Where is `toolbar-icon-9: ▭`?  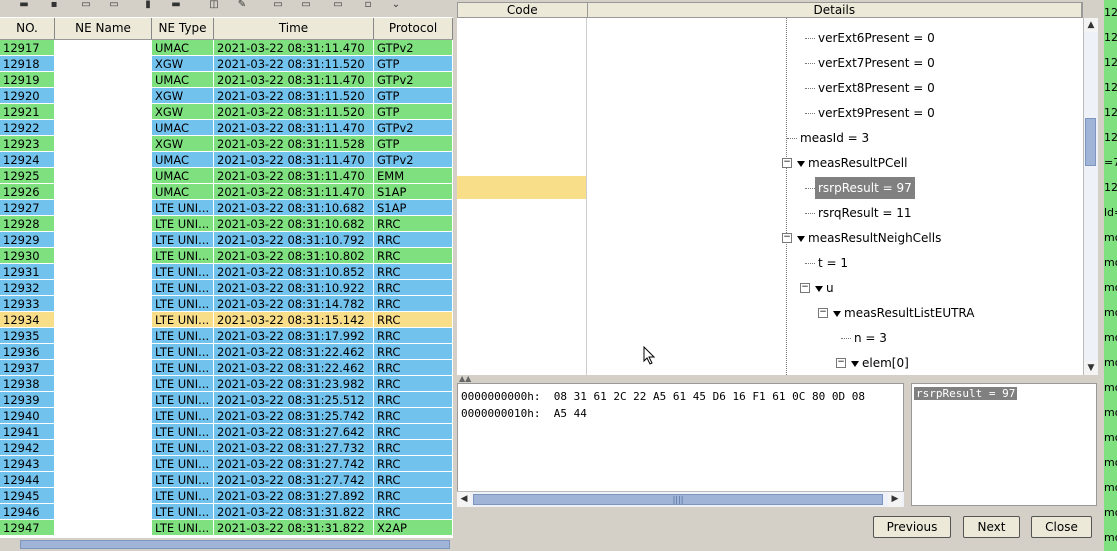
toolbar-icon-9: ▭ is located at coordinates (278, 5).